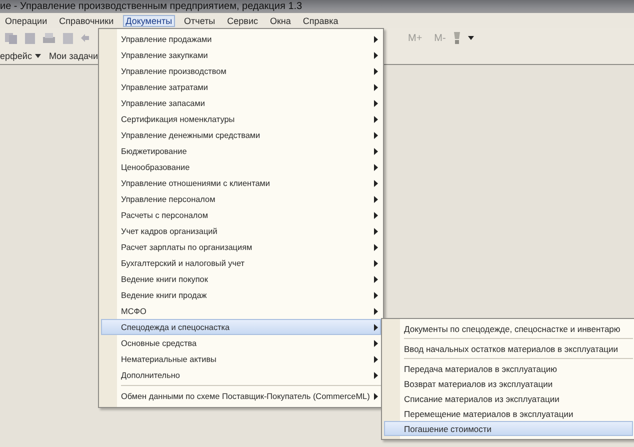 The width and height of the screenshot is (634, 447). What do you see at coordinates (86, 20) in the screenshot?
I see `menu-bar-item: Справочники` at bounding box center [86, 20].